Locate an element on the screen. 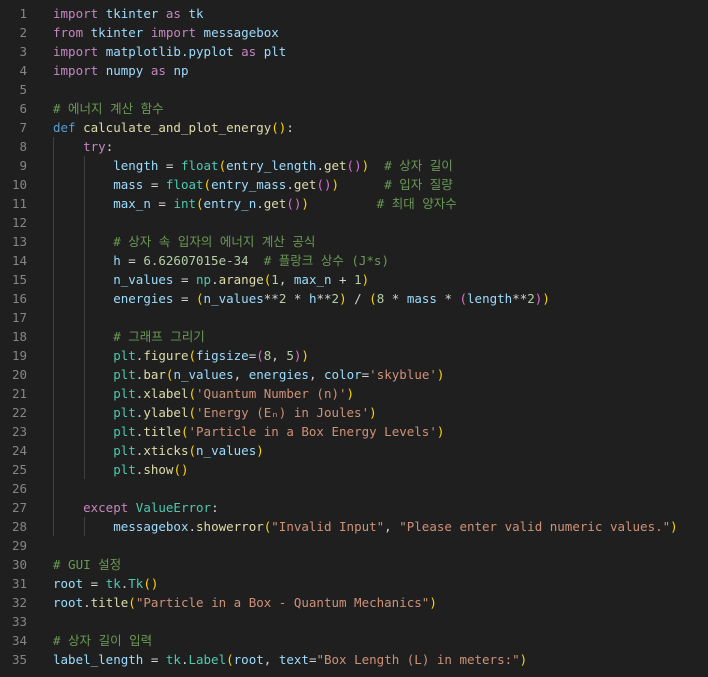  code-line: 5 is located at coordinates (354, 89).